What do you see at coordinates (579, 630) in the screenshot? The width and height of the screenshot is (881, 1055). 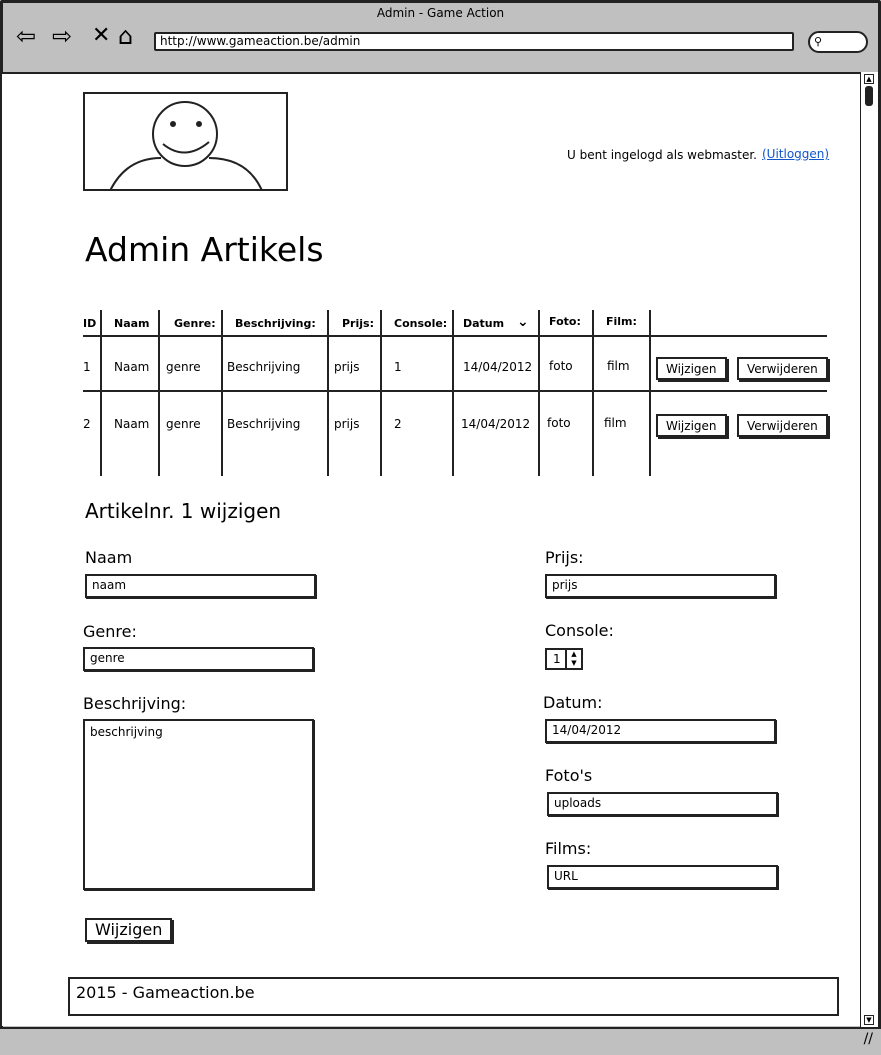 I see `console-label: Console:` at bounding box center [579, 630].